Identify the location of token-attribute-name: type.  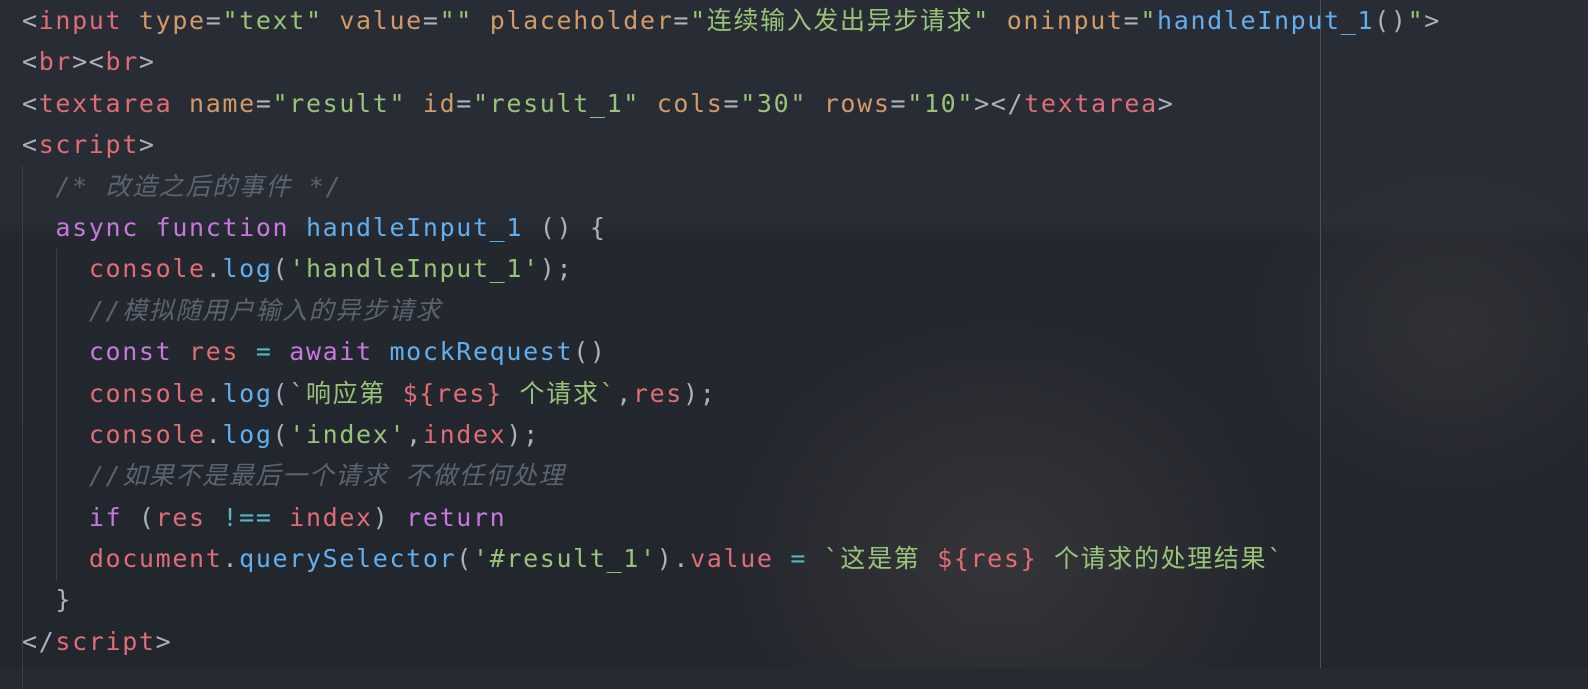
(172, 20).